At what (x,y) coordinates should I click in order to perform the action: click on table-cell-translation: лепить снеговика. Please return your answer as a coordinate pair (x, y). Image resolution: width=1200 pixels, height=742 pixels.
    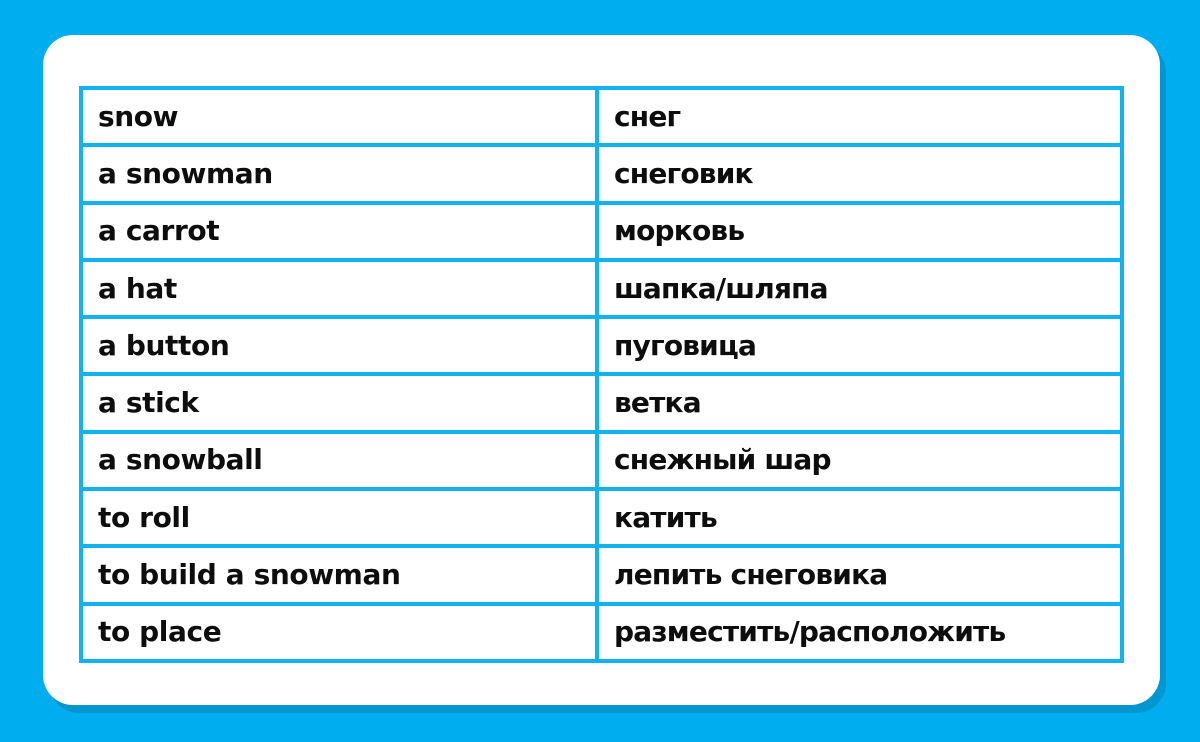
    Looking at the image, I should click on (859, 574).